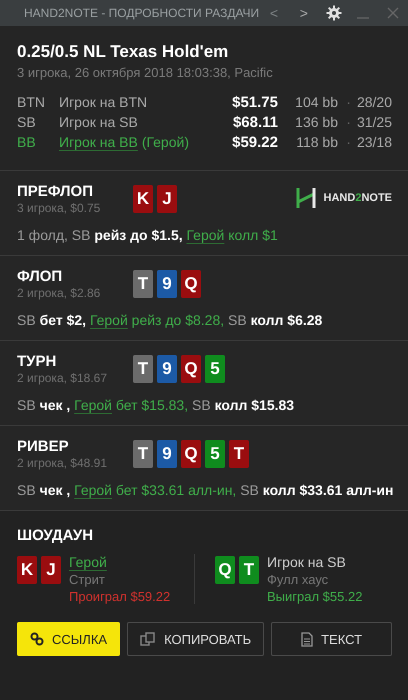  What do you see at coordinates (374, 102) in the screenshot?
I see `player-stats: 28/20` at bounding box center [374, 102].